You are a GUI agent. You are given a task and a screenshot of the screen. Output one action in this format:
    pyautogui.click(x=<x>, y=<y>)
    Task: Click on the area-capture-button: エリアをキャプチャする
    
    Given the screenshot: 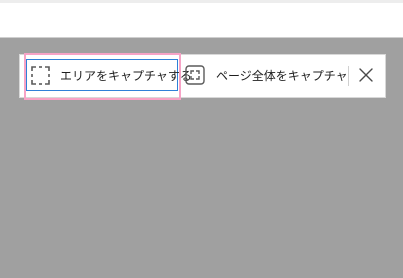 What is the action you would take?
    pyautogui.click(x=109, y=75)
    